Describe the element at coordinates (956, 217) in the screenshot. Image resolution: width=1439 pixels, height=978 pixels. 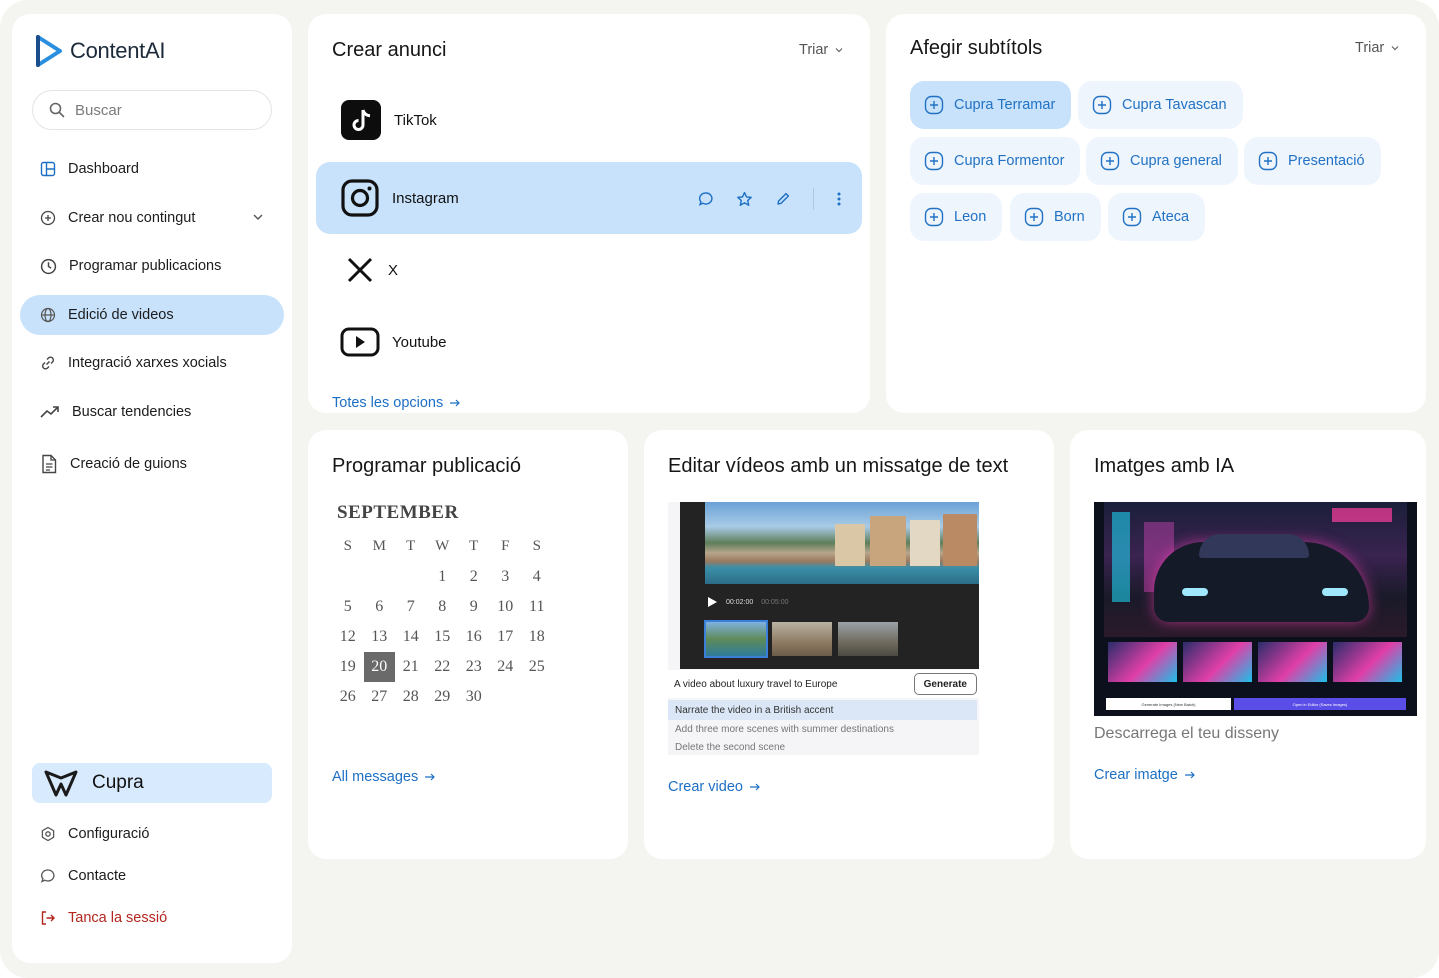
I see `subtitle-chip: Leon` at that location.